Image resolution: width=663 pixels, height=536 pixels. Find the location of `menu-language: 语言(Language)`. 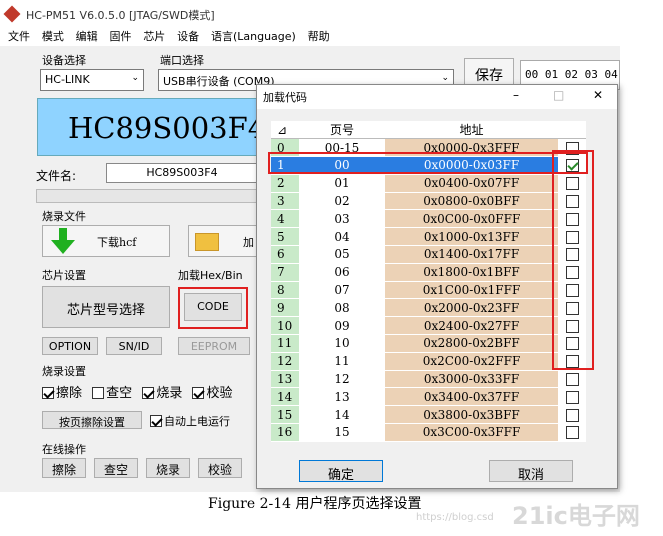

menu-language: 语言(Language) is located at coordinates (253, 36).